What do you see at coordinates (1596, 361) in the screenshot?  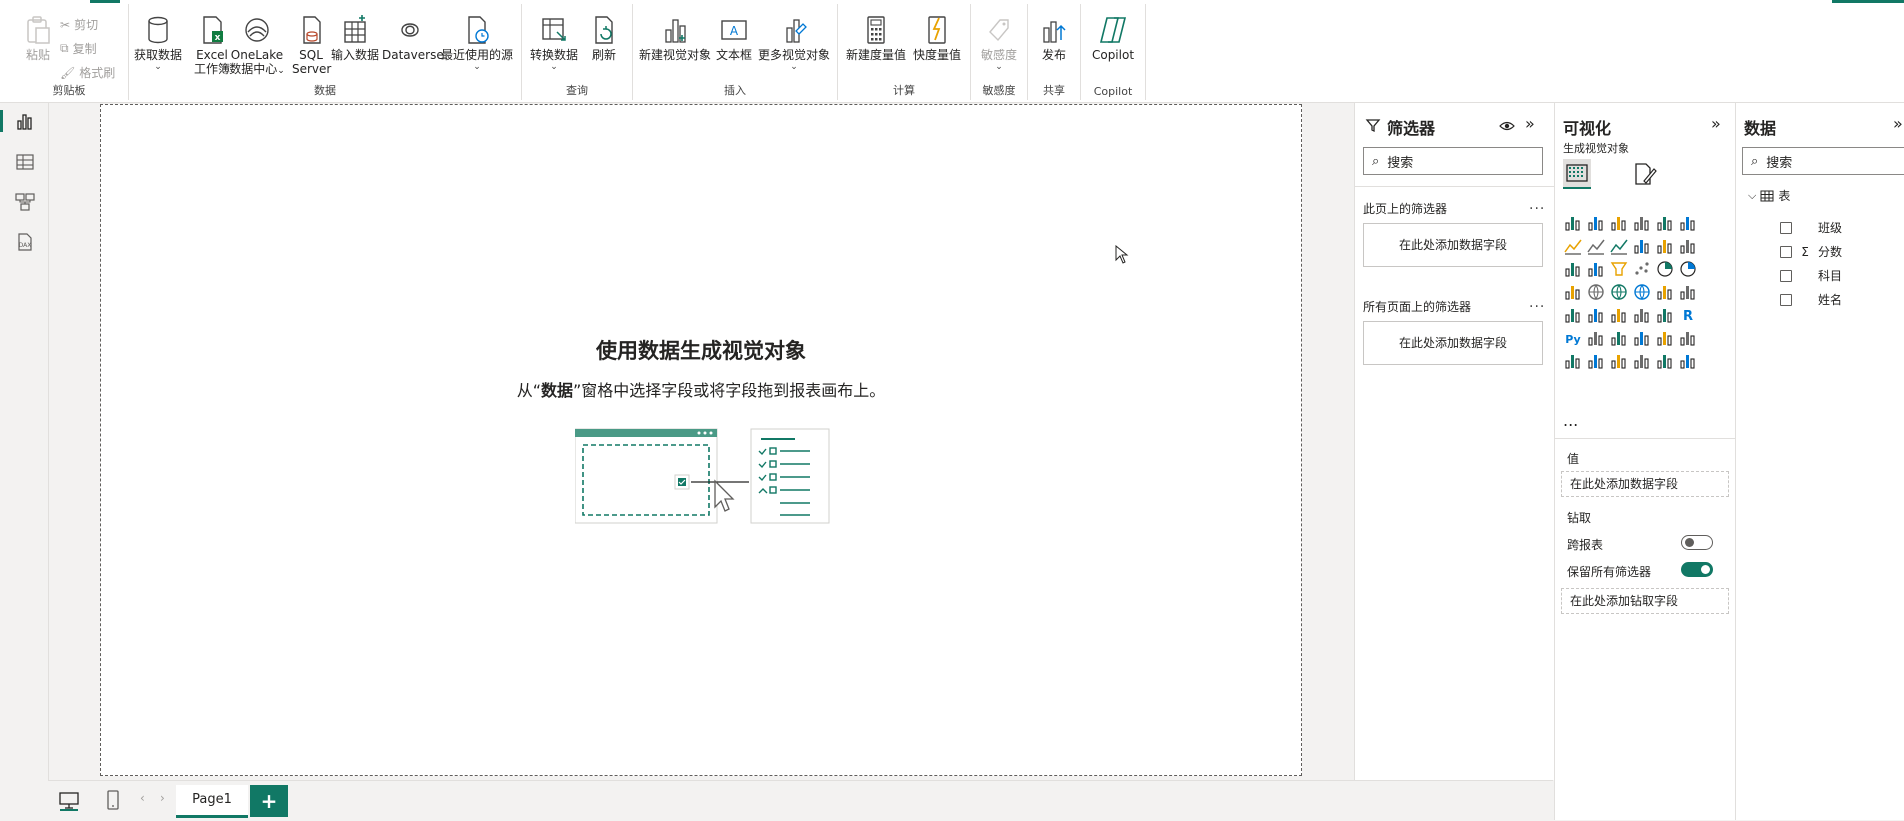 I see `power-apps-icon` at bounding box center [1596, 361].